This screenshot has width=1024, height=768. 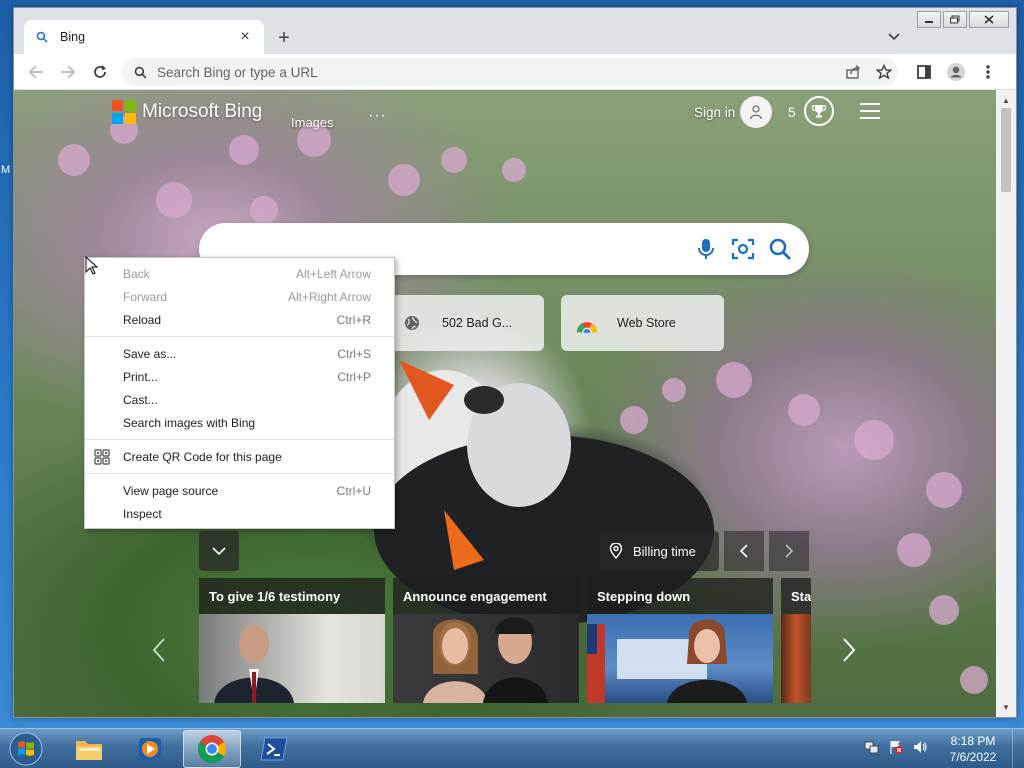 What do you see at coordinates (642, 323) in the screenshot?
I see `quick-link-tile: Web Store` at bounding box center [642, 323].